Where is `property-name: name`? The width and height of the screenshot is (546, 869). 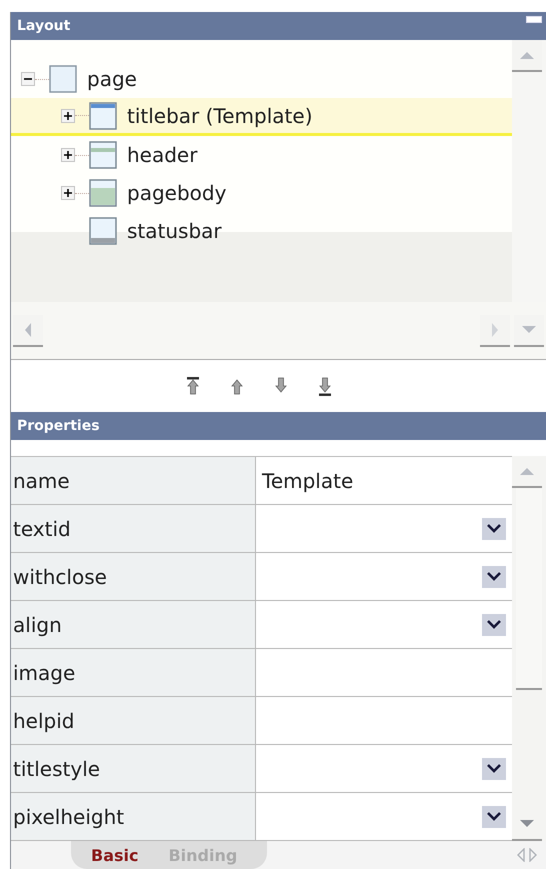
property-name: name is located at coordinates (133, 481).